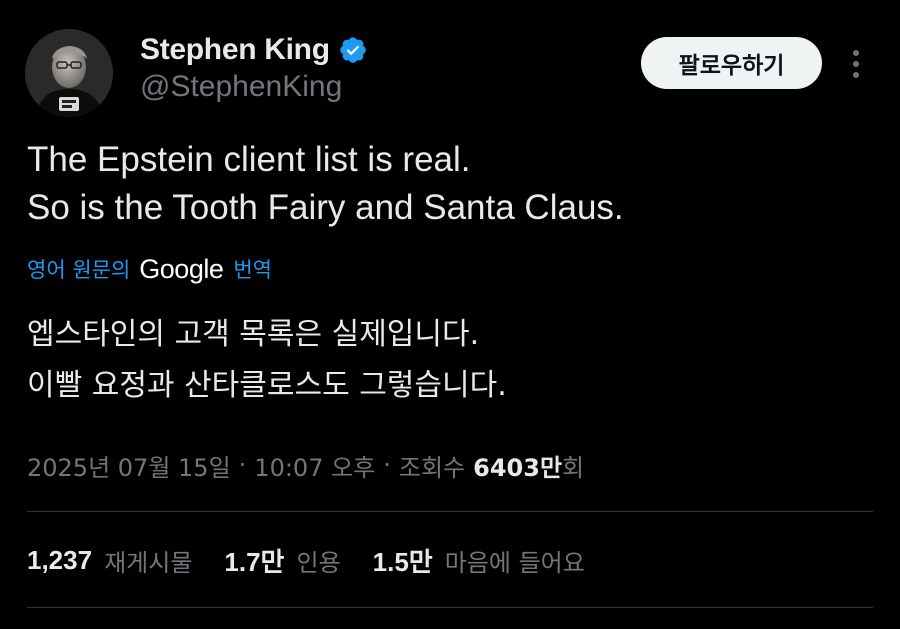 The image size is (900, 629). I want to click on views-count: 6403만, so click(517, 465).